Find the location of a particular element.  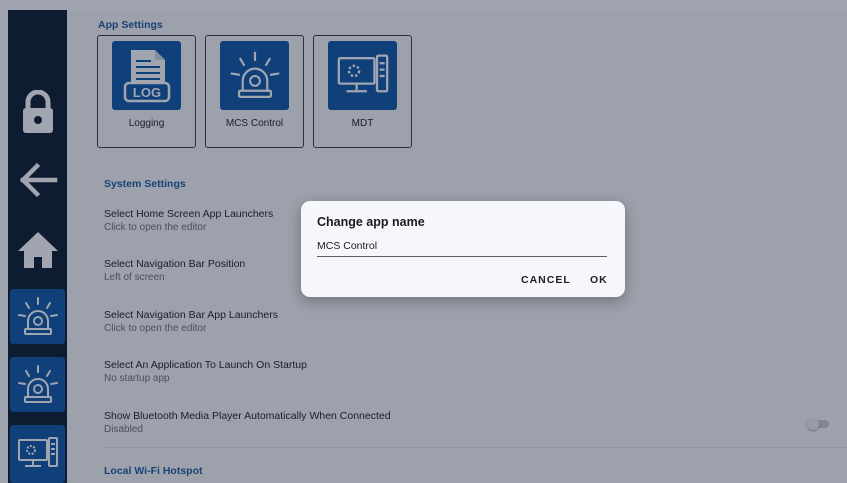

dialog-title: Change app name is located at coordinates (371, 222).